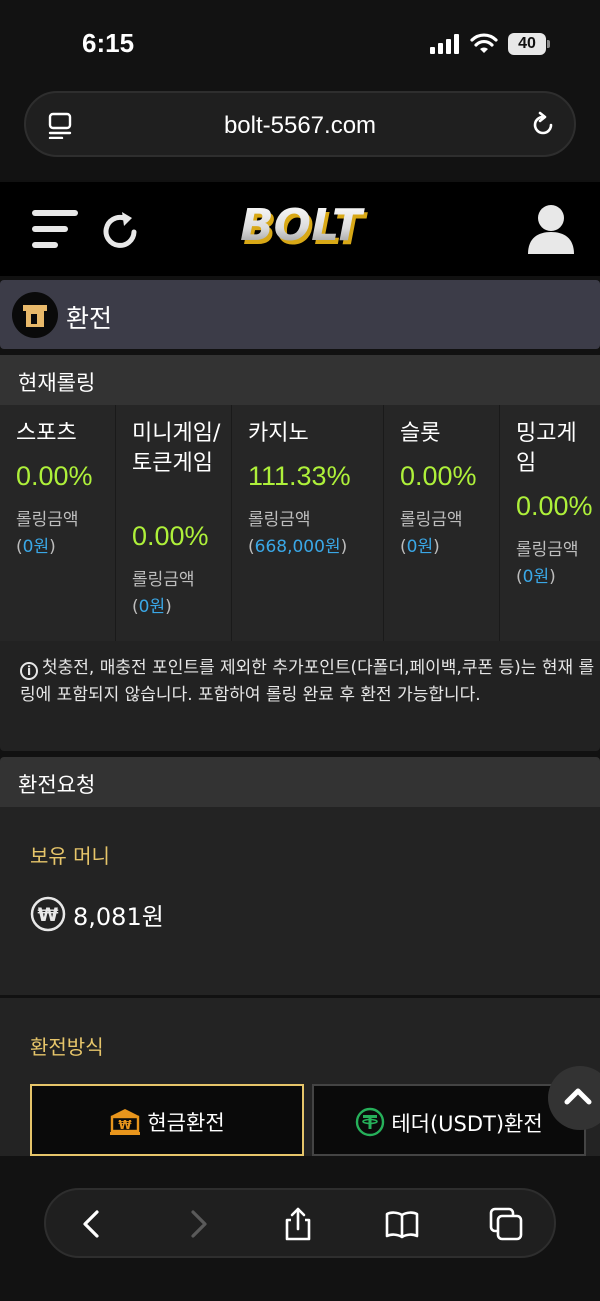  What do you see at coordinates (300, 1077) in the screenshot?
I see `method-section: 환전방식 ₩ 현금환전 테더(USDT)환전` at bounding box center [300, 1077].